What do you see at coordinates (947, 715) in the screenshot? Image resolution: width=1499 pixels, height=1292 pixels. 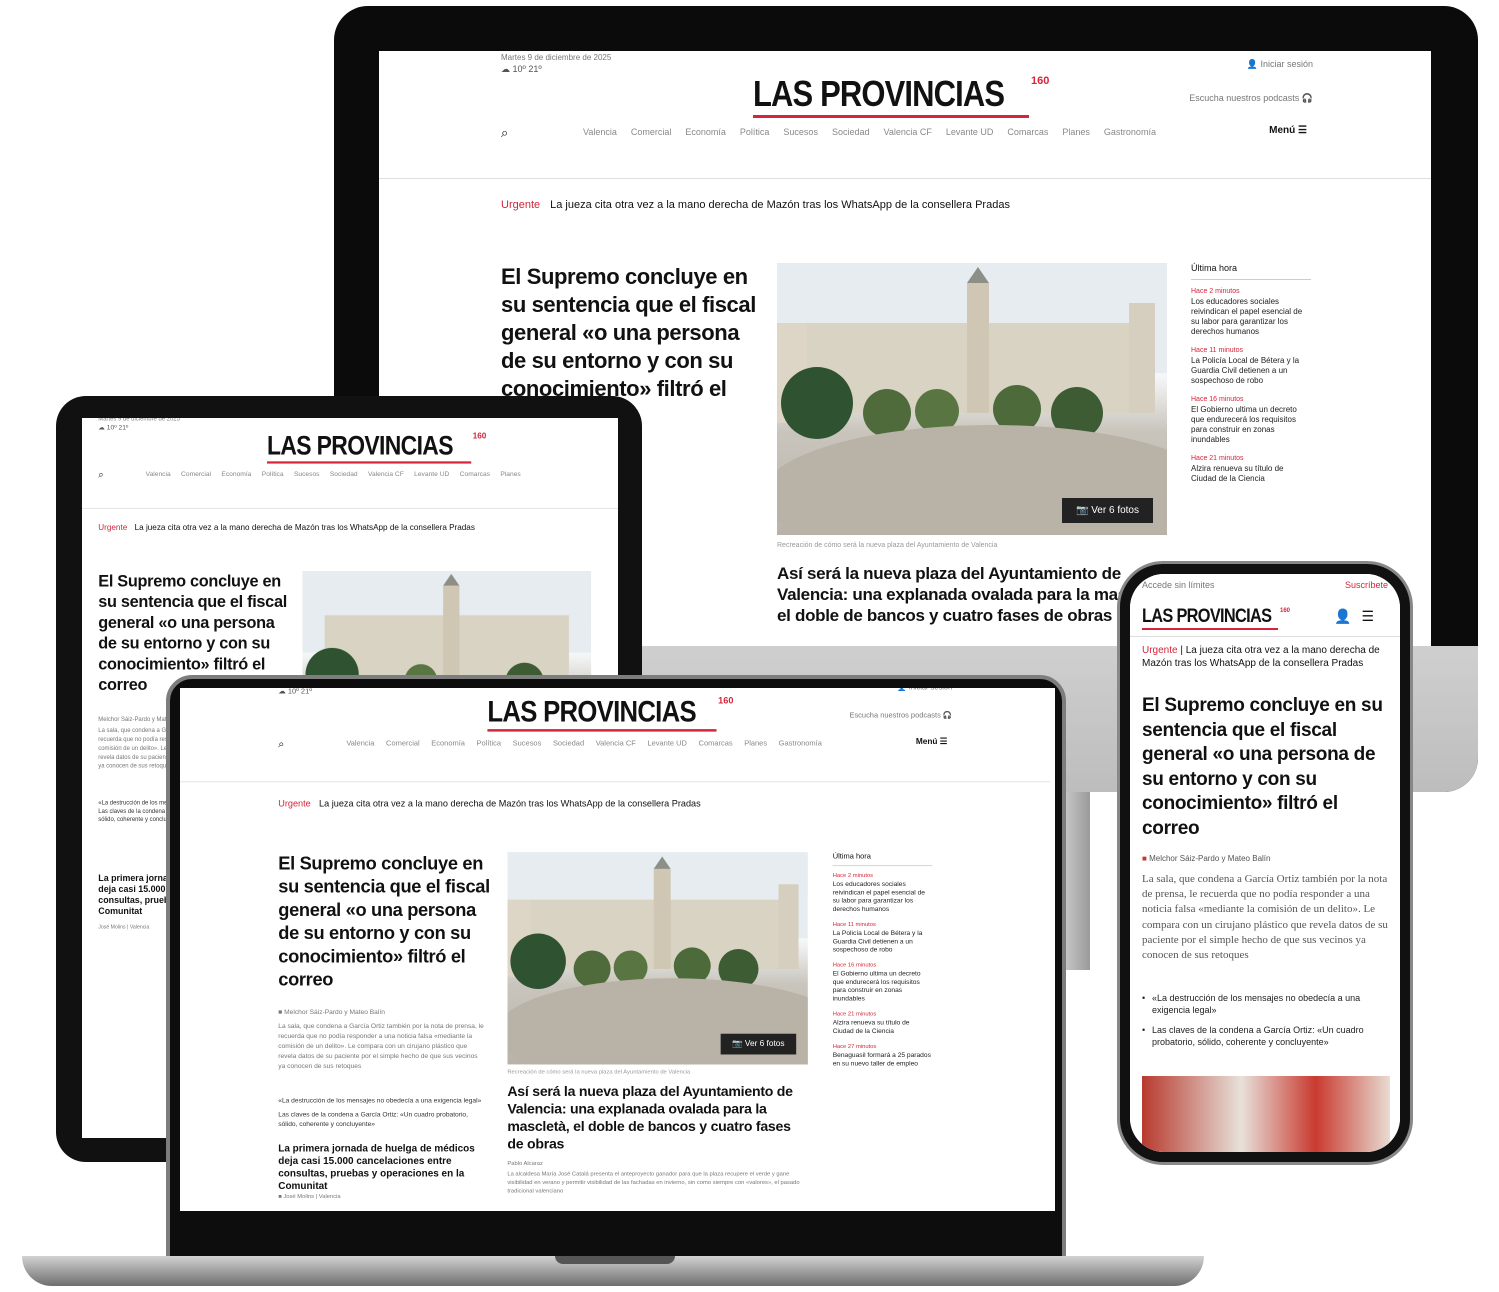 I see `headphones-icon: 🎧` at bounding box center [947, 715].